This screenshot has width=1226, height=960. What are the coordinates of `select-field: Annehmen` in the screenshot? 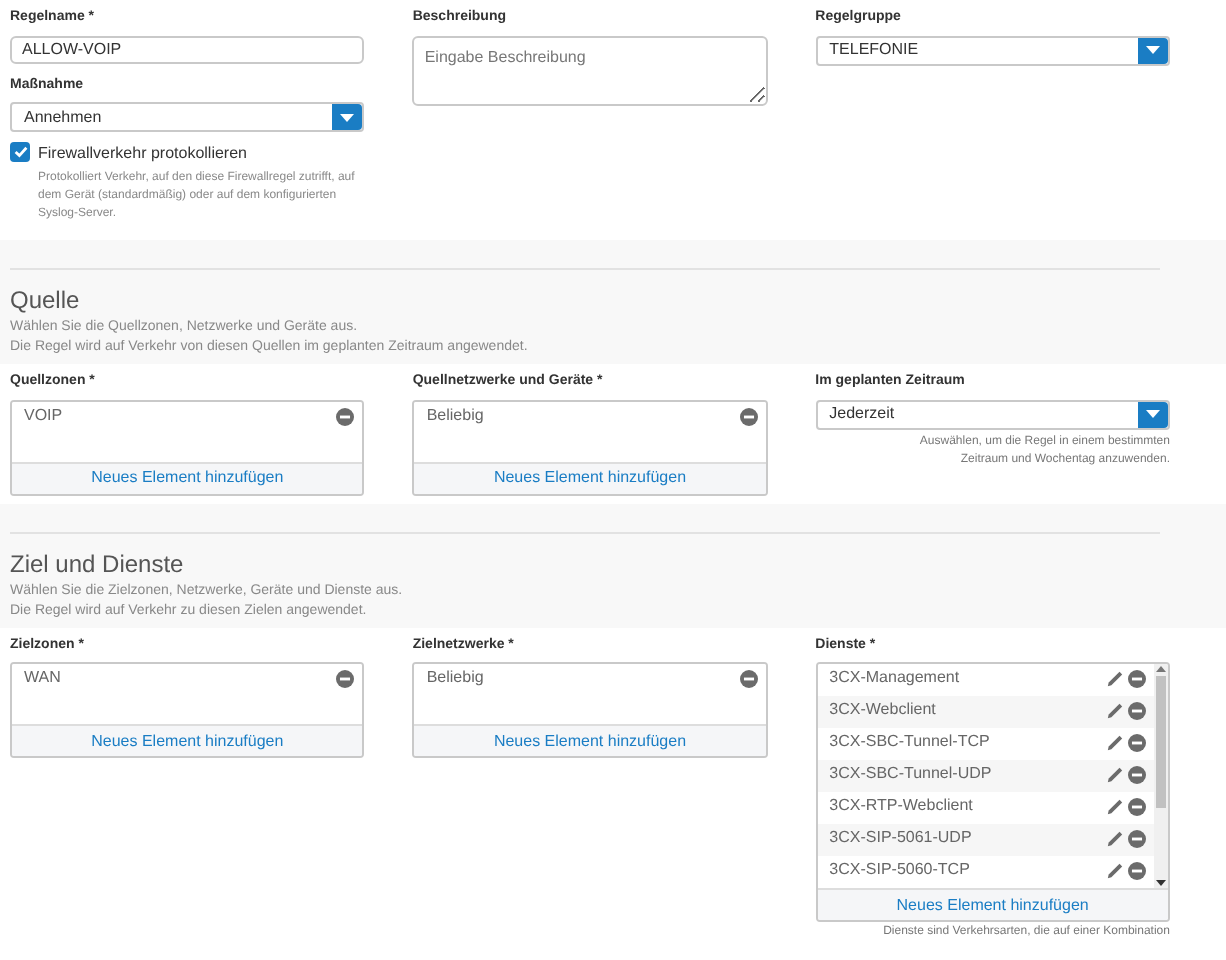 It's located at (187, 117).